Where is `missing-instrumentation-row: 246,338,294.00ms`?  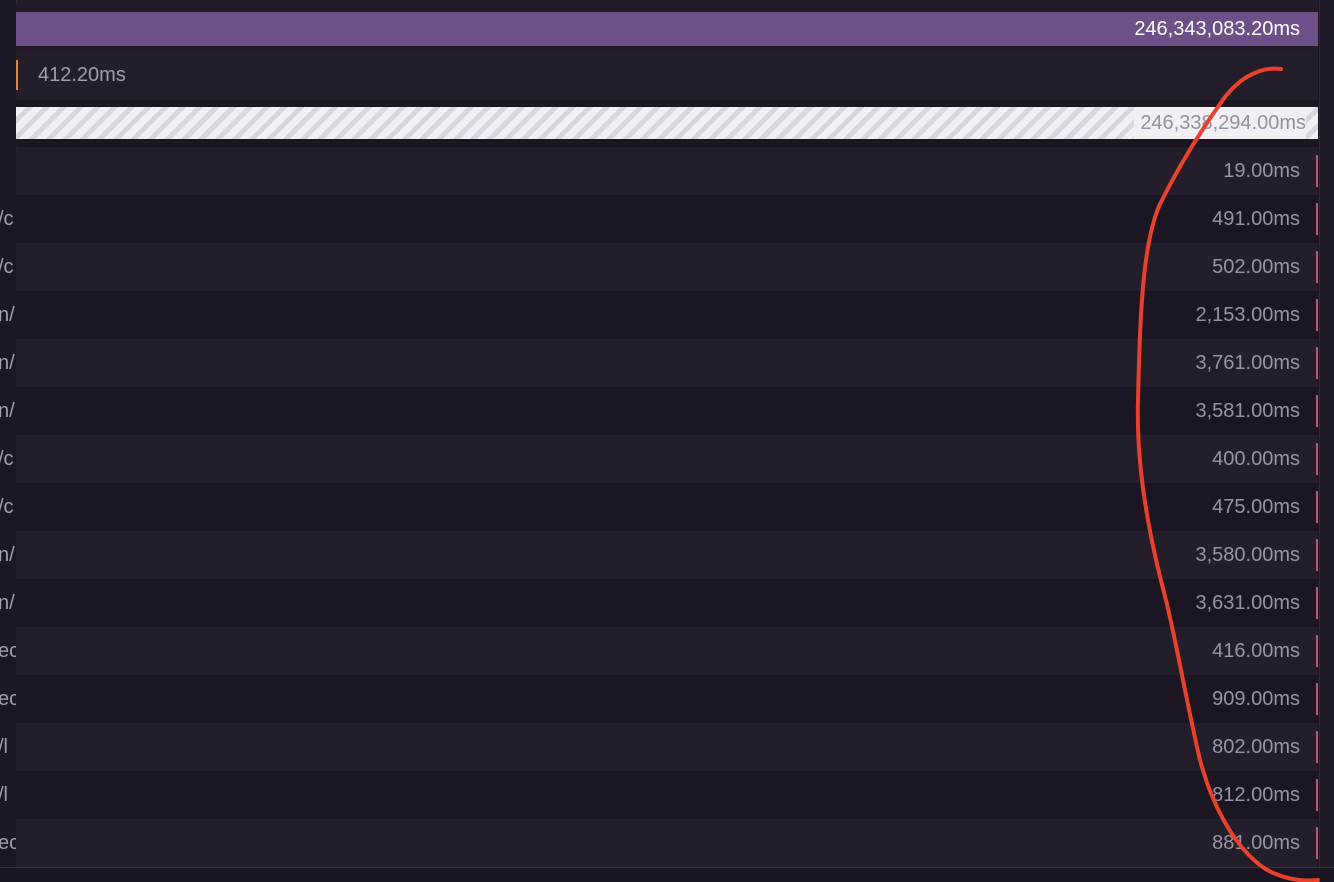 missing-instrumentation-row: 246,338,294.00ms is located at coordinates (667, 123).